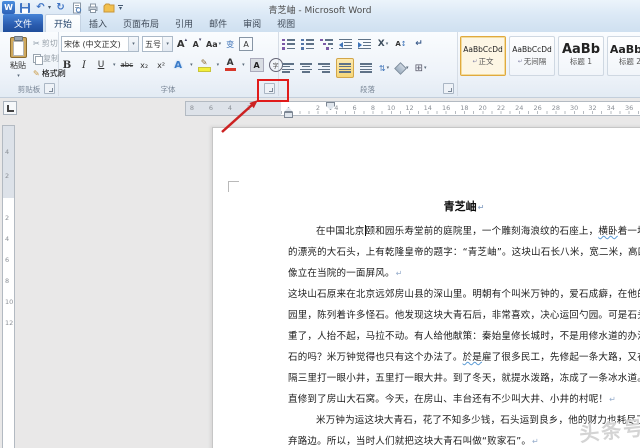 The height and width of the screenshot is (448, 640). Describe the element at coordinates (384, 68) in the screenshot. I see `line-spacing-button: ⇅ ▾` at that location.